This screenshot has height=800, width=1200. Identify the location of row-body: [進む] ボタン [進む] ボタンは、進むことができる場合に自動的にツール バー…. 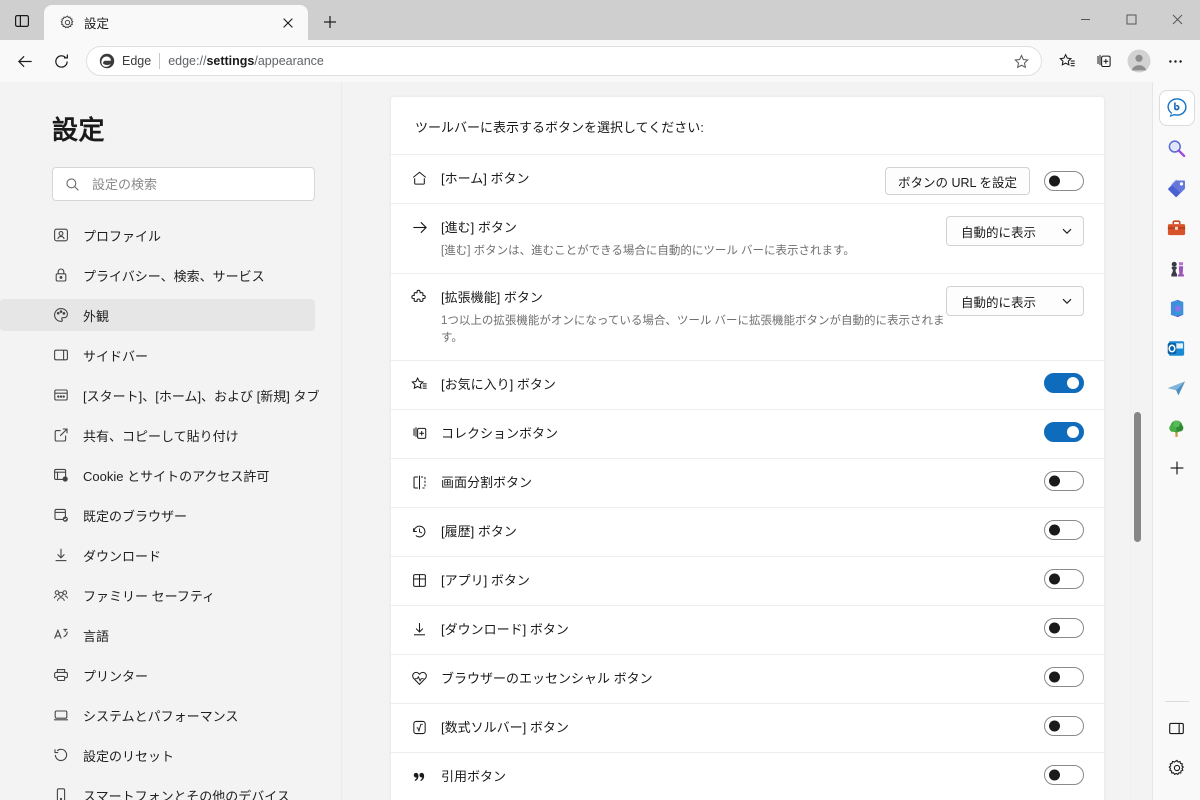
(693, 238).